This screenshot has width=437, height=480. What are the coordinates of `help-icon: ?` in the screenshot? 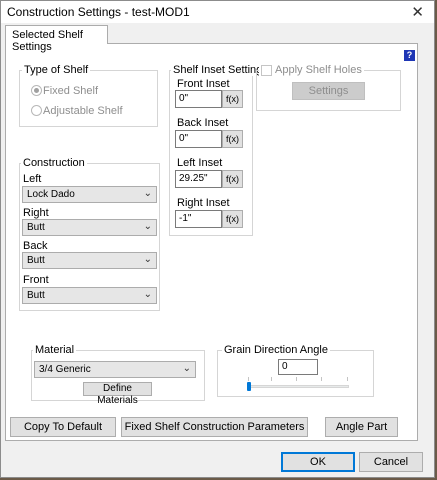 It's located at (409, 55).